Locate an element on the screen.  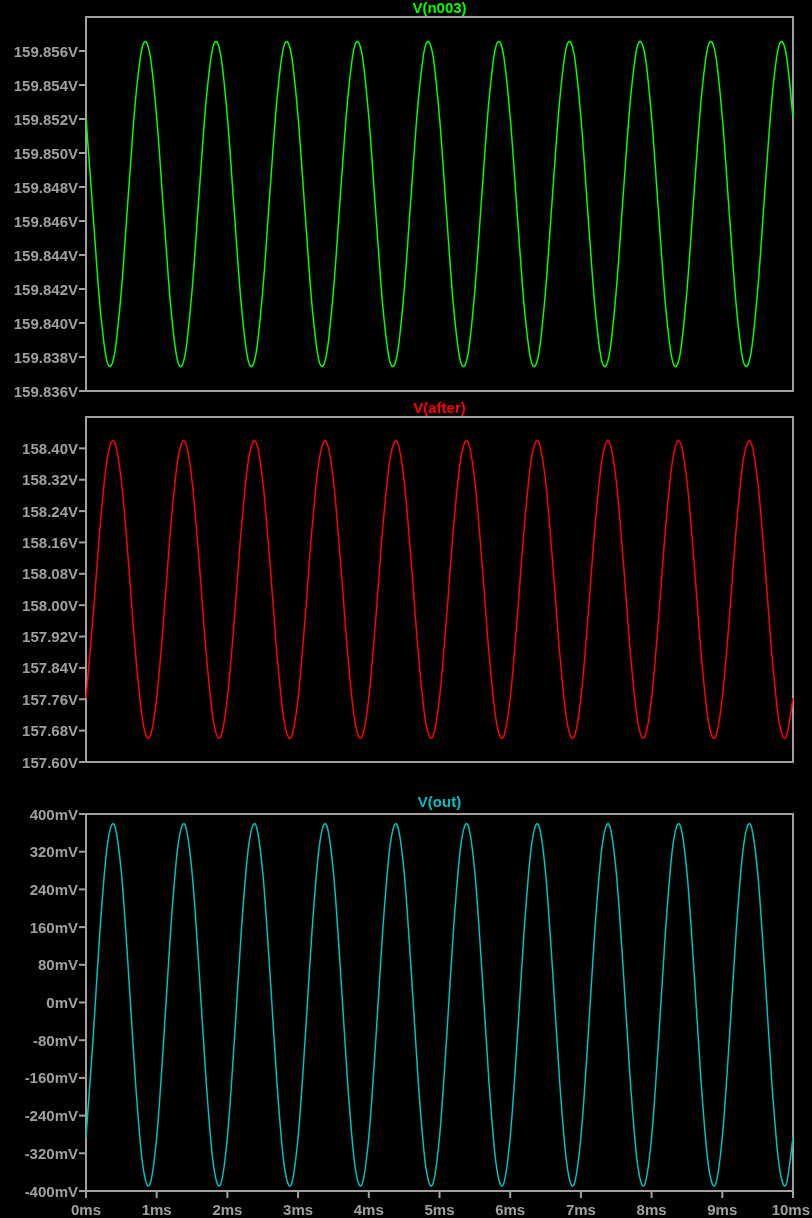
axis-label: 2ms is located at coordinates (227, 1209).